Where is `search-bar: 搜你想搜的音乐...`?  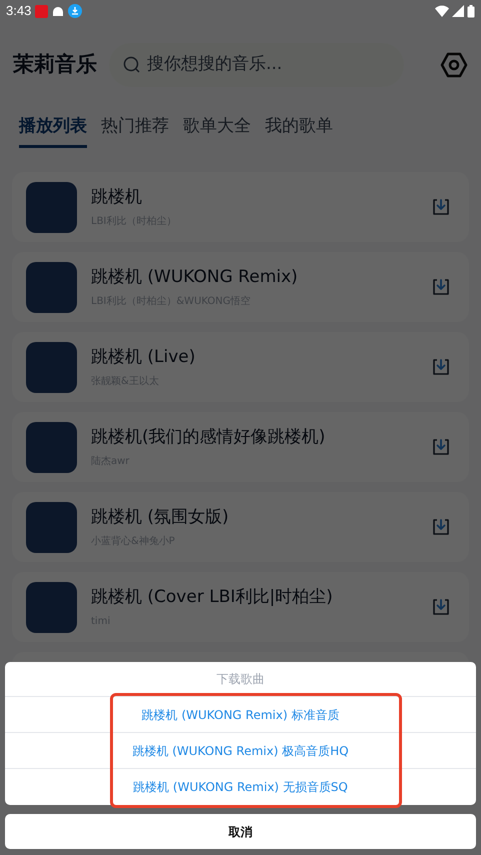
search-bar: 搜你想搜的音乐... is located at coordinates (256, 65).